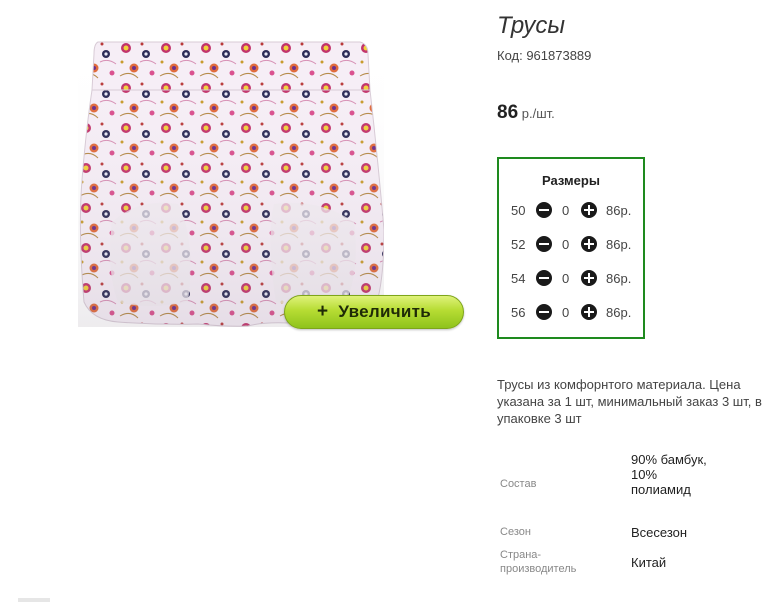 Image resolution: width=780 pixels, height=602 pixels. Describe the element at coordinates (385, 311) in the screenshot. I see `zoom-button-label: Увеличить` at that location.